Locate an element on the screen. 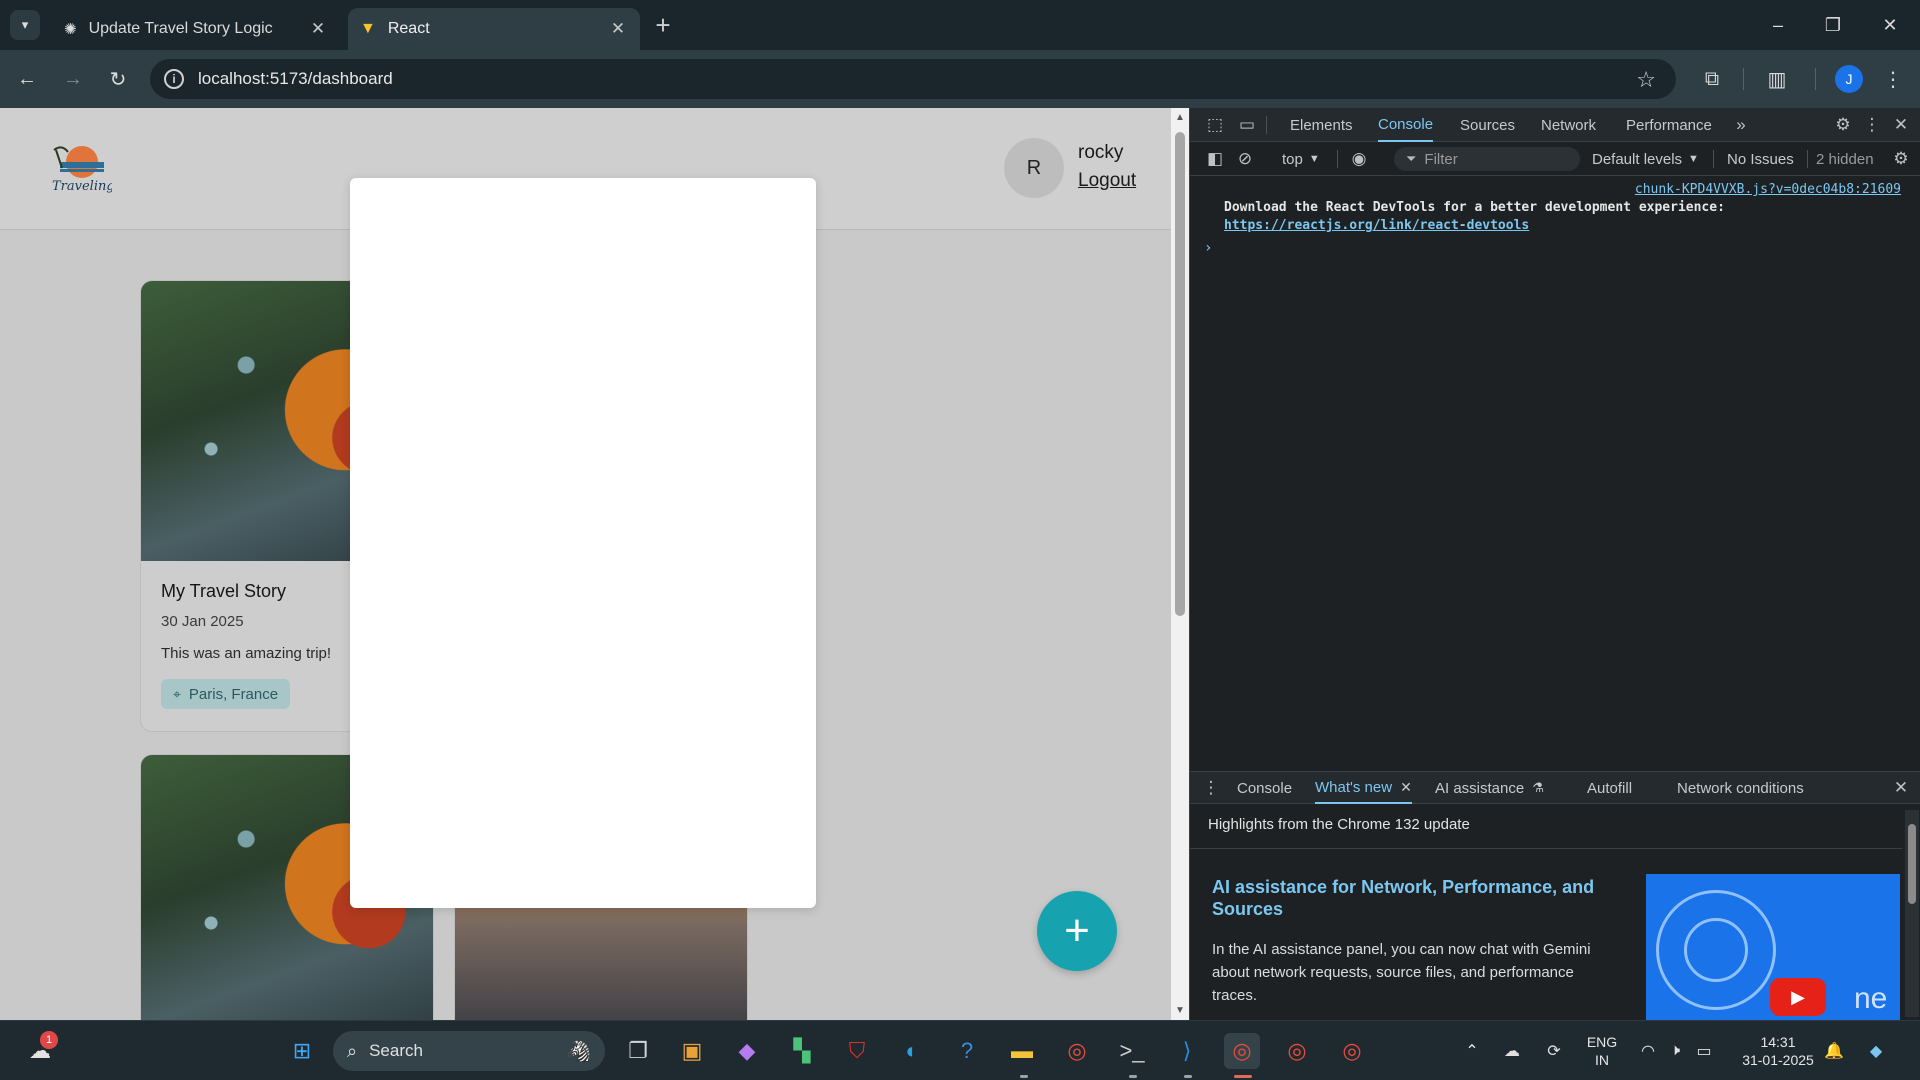 Image resolution: width=1920 pixels, height=1080 pixels. chevron-down-icon: ▼ is located at coordinates (1314, 159).